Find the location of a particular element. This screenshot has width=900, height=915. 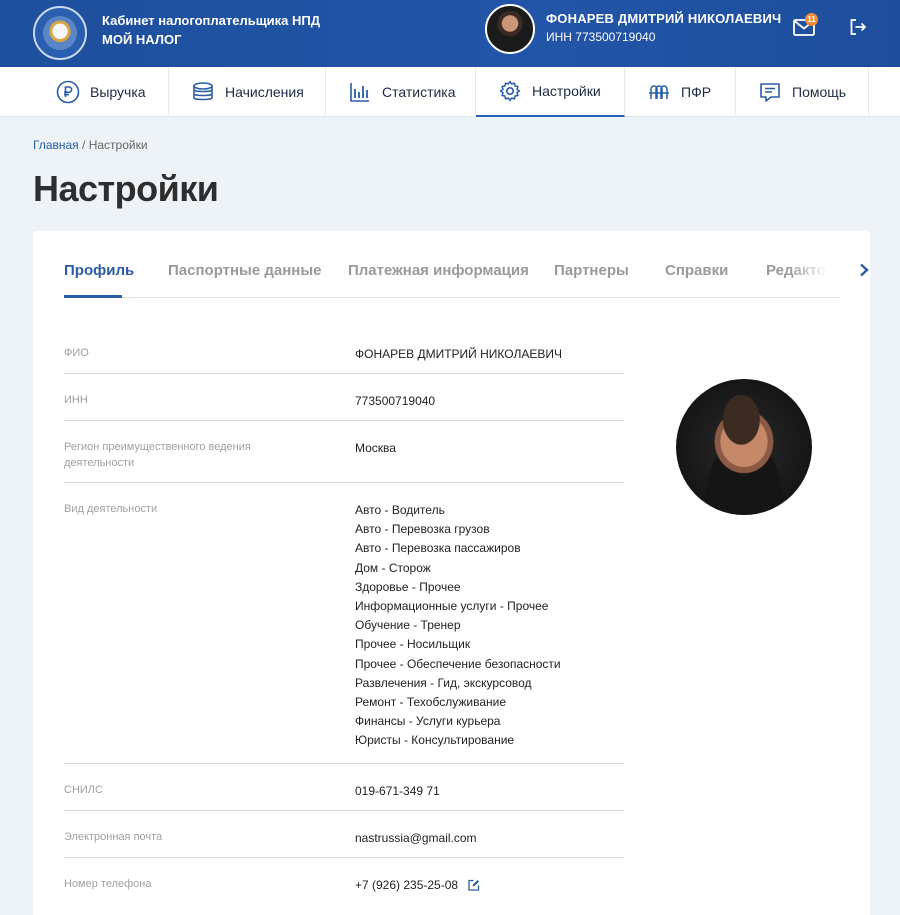

breadcrumb-home: Главная is located at coordinates (56, 145).